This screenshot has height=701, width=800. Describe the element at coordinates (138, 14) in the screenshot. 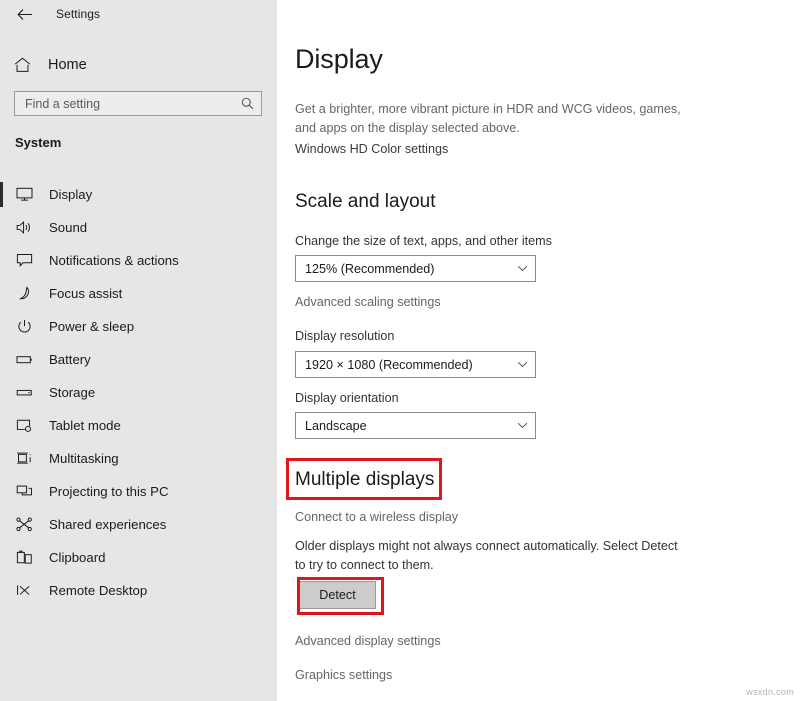

I see `title-bar: Settings` at that location.